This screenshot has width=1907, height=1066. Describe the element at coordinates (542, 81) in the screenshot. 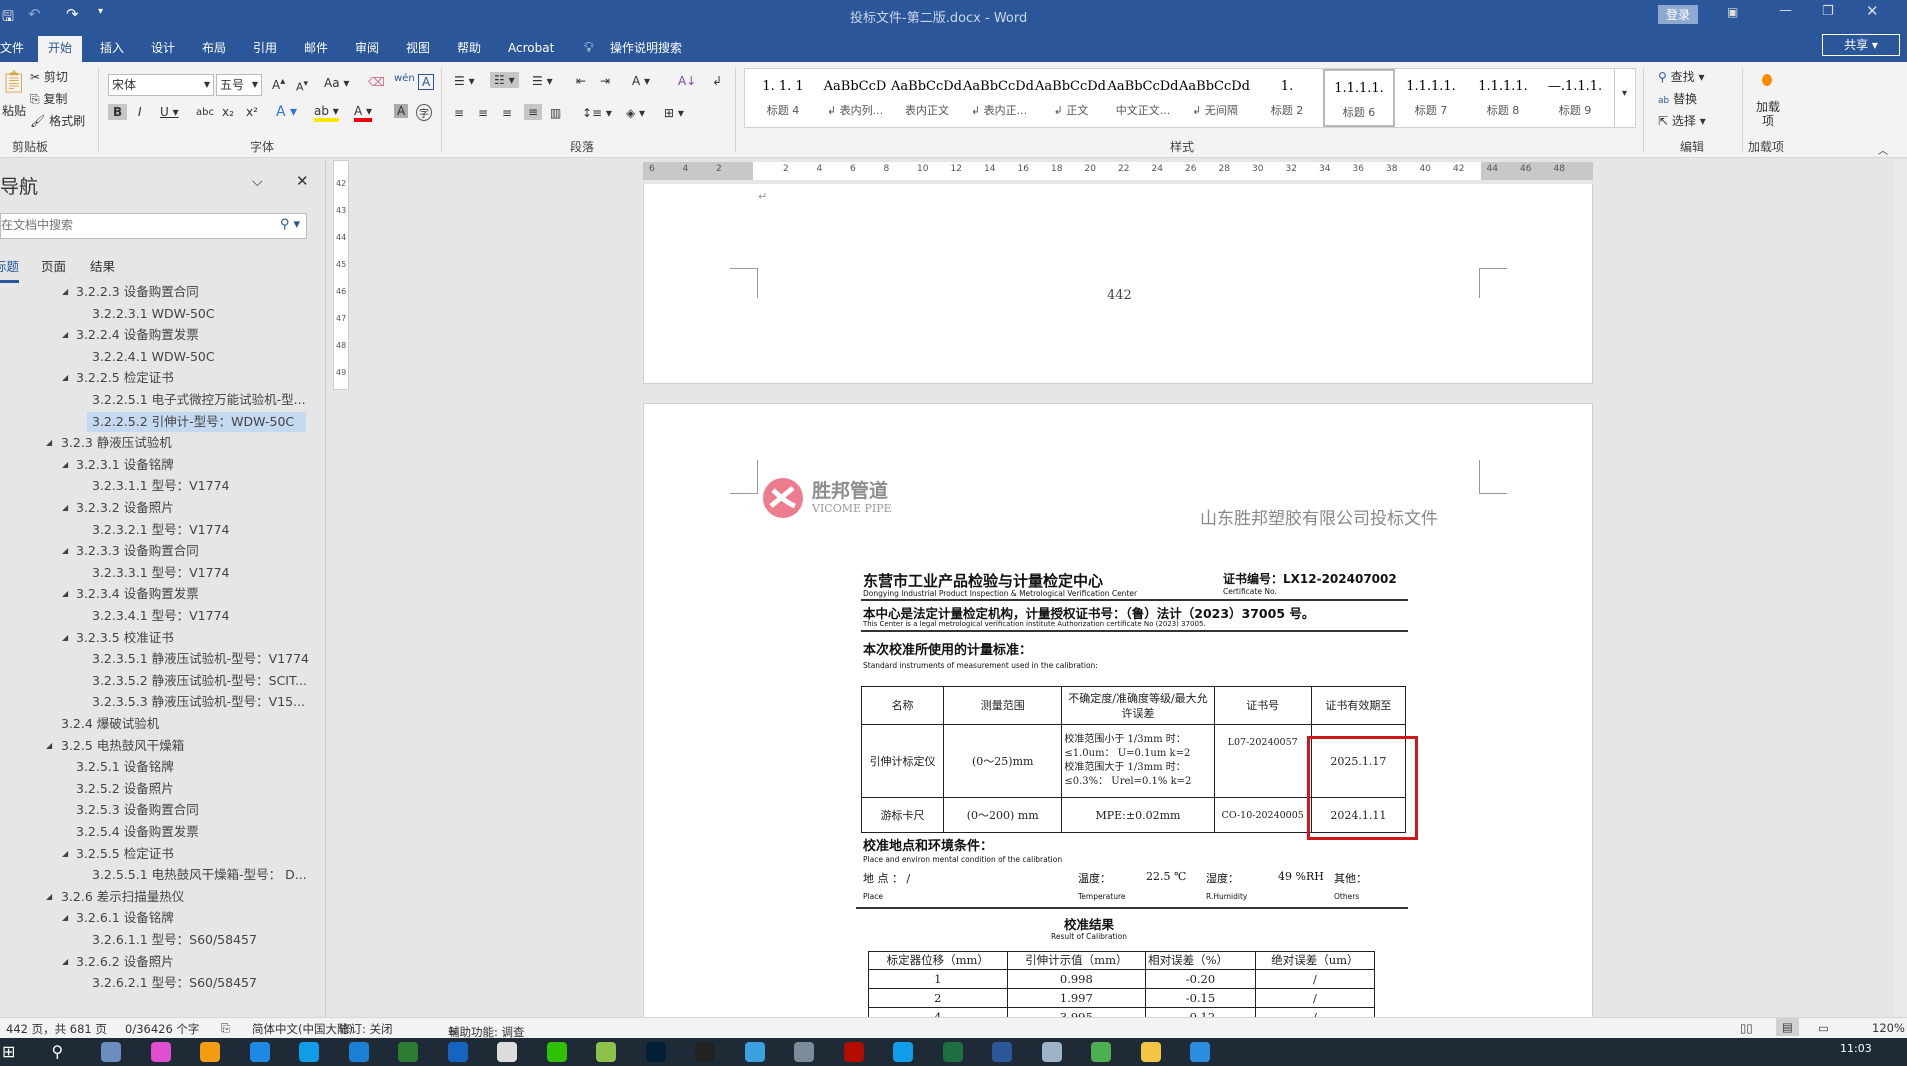

I see `multilevel-list-icon: ☰ ▾` at that location.